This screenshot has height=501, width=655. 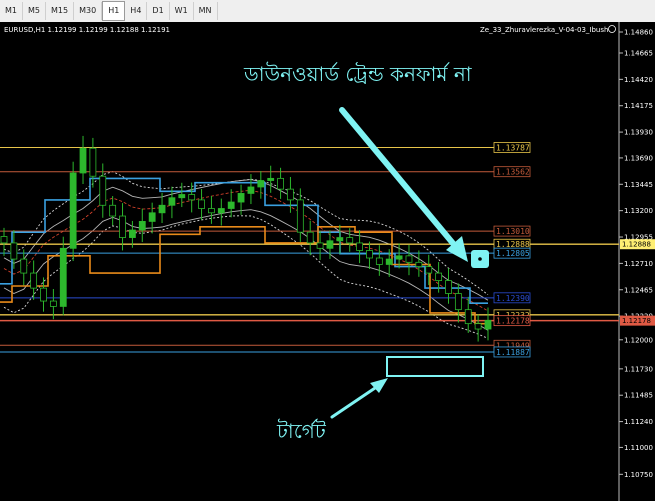 What do you see at coordinates (638, 106) in the screenshot?
I see `price-tick-label: 1.14175` at bounding box center [638, 106].